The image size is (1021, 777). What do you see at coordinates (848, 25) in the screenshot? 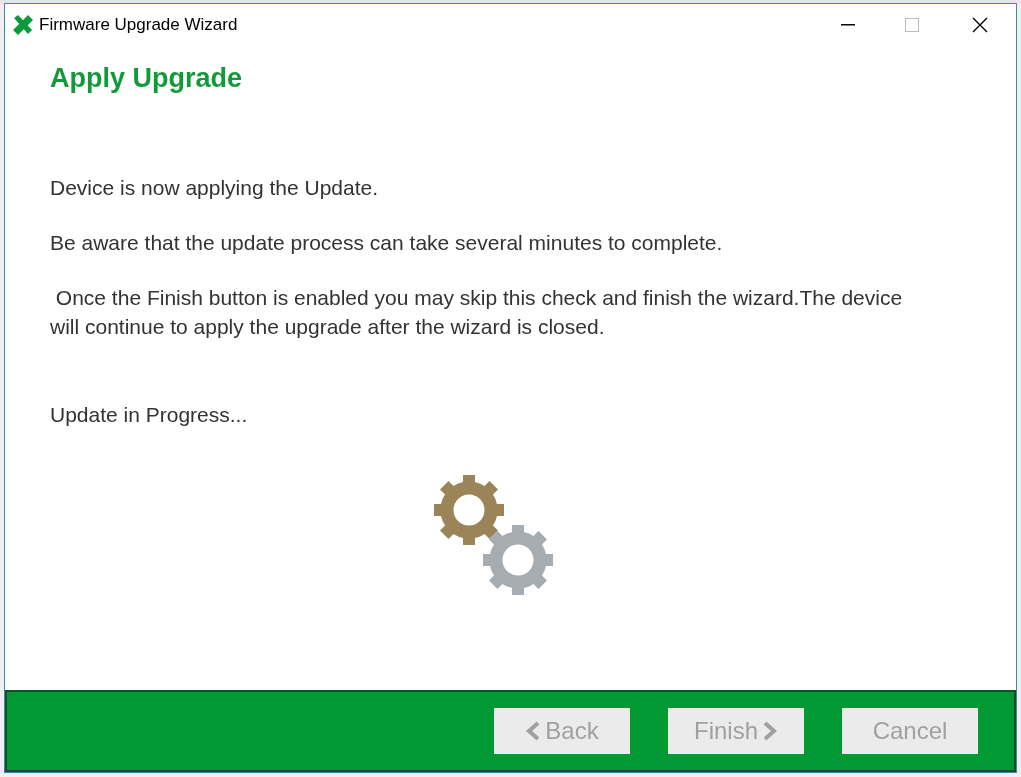
I see `minimize-icon` at bounding box center [848, 25].